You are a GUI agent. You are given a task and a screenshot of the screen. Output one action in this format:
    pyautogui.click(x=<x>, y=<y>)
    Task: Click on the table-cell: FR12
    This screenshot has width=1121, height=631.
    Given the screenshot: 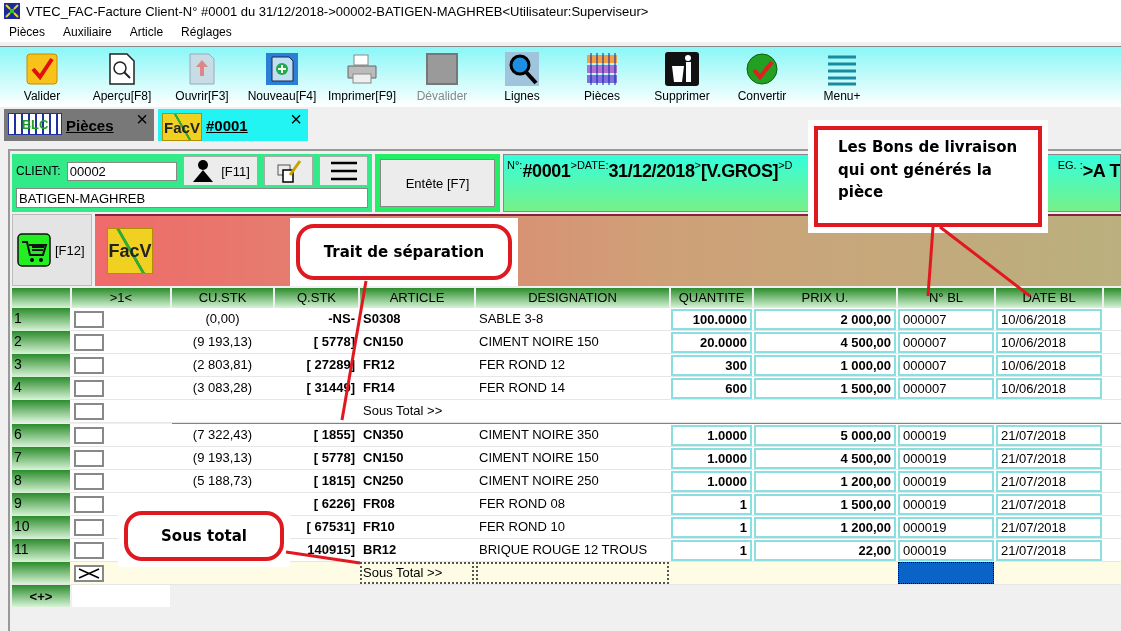 What is the action you would take?
    pyautogui.click(x=379, y=364)
    